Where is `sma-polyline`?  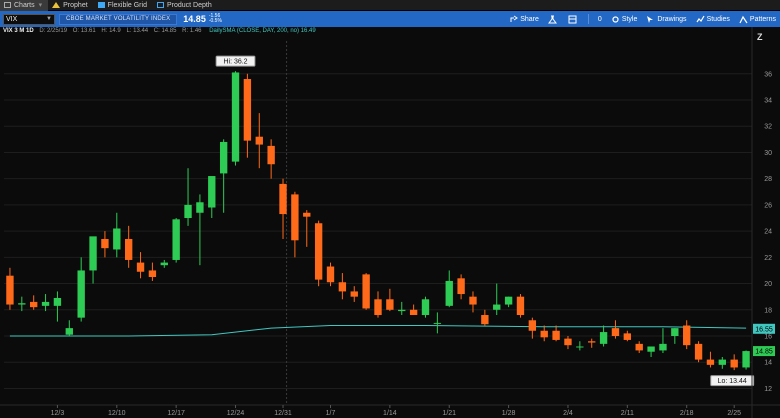
sma-polyline is located at coordinates (378, 331).